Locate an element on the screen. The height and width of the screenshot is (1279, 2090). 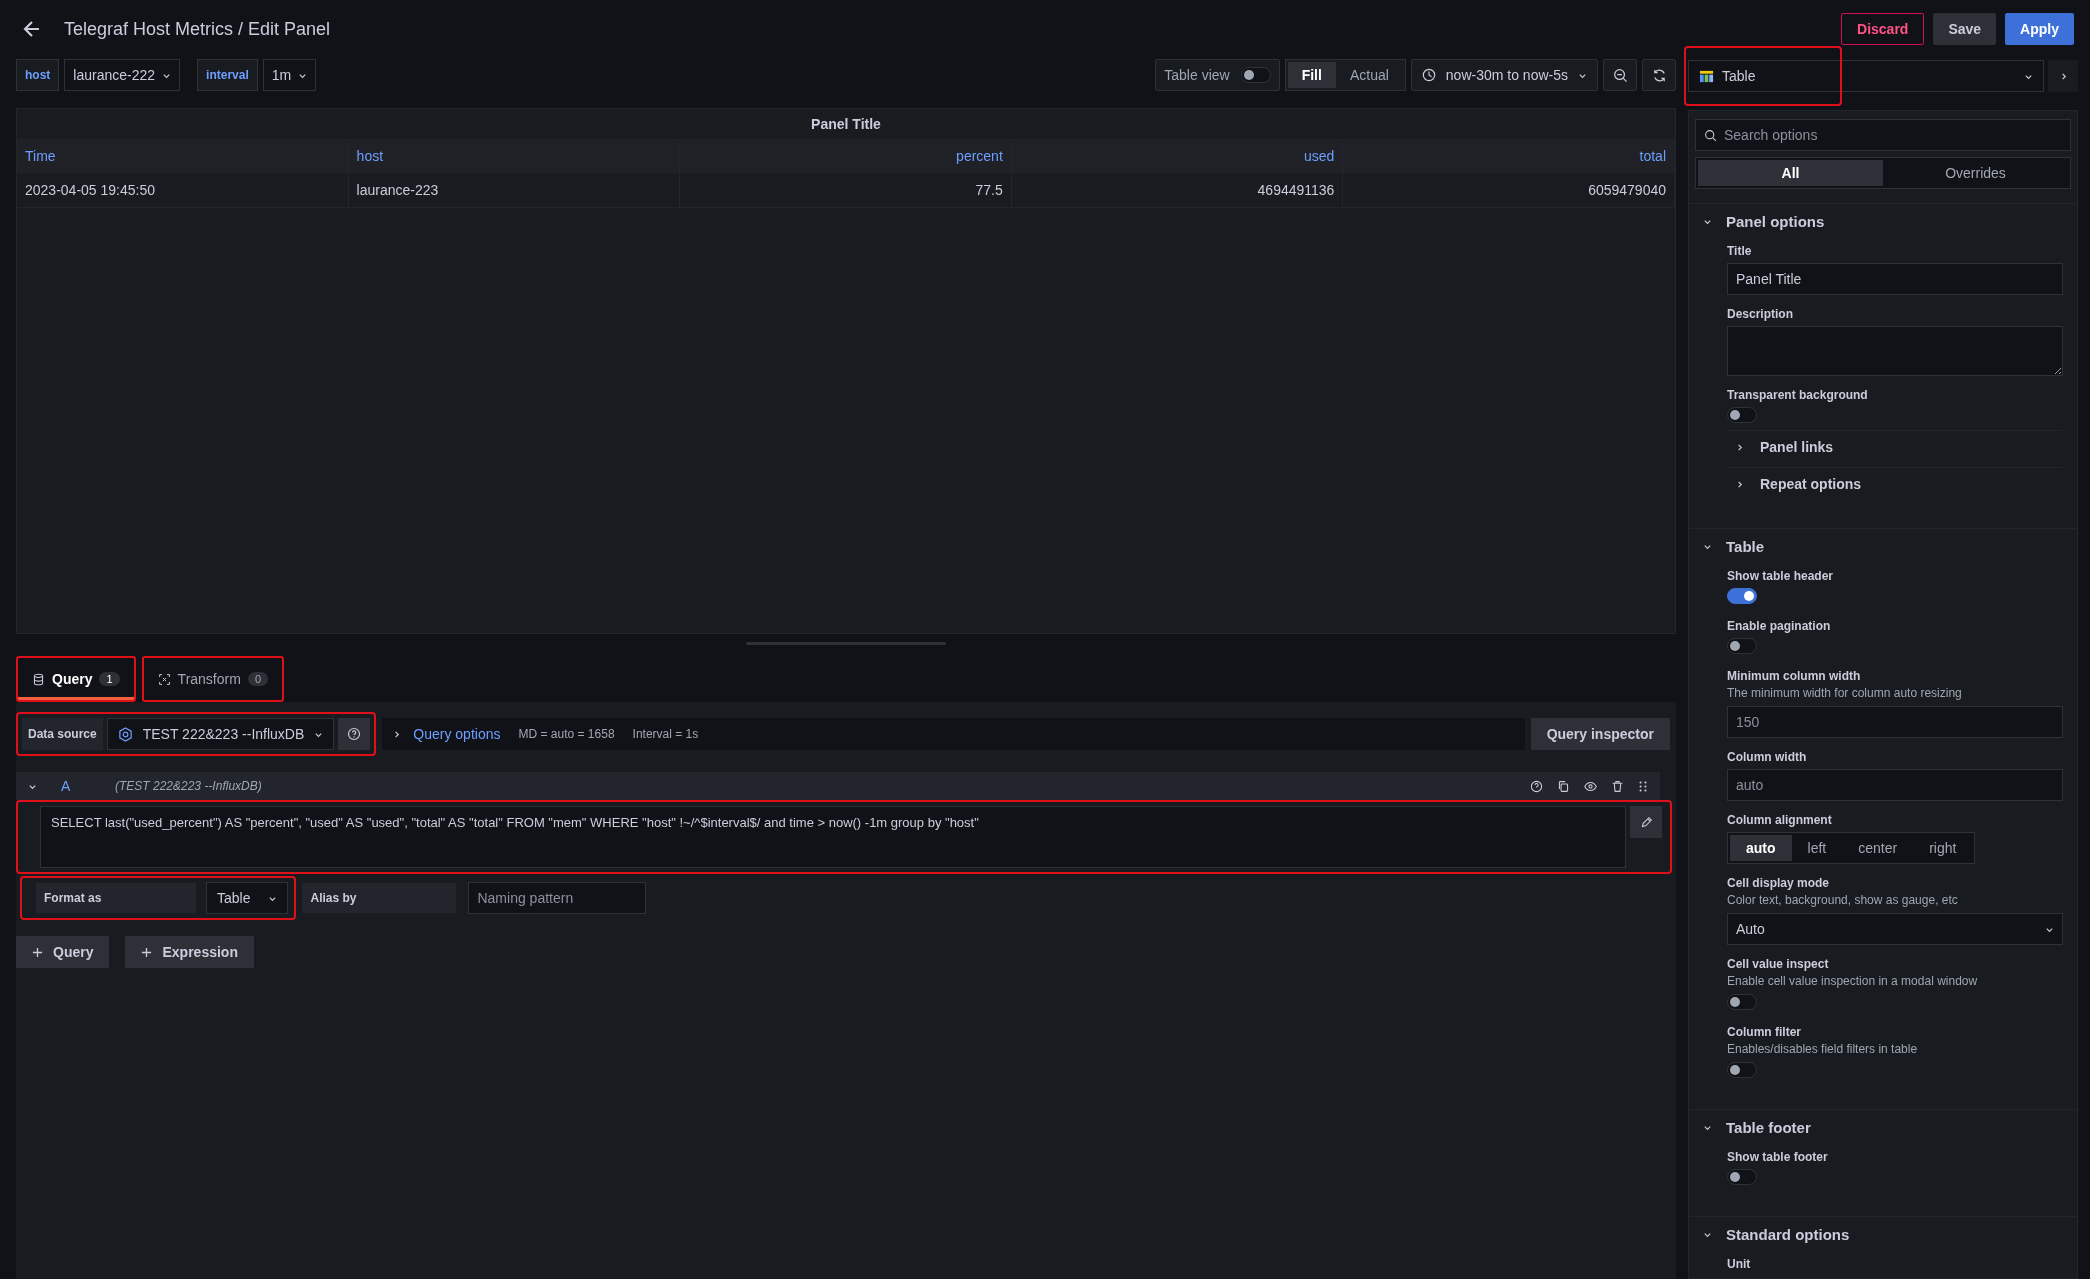
option-description: Enable cell value inspection in a modal window is located at coordinates (1853, 981).